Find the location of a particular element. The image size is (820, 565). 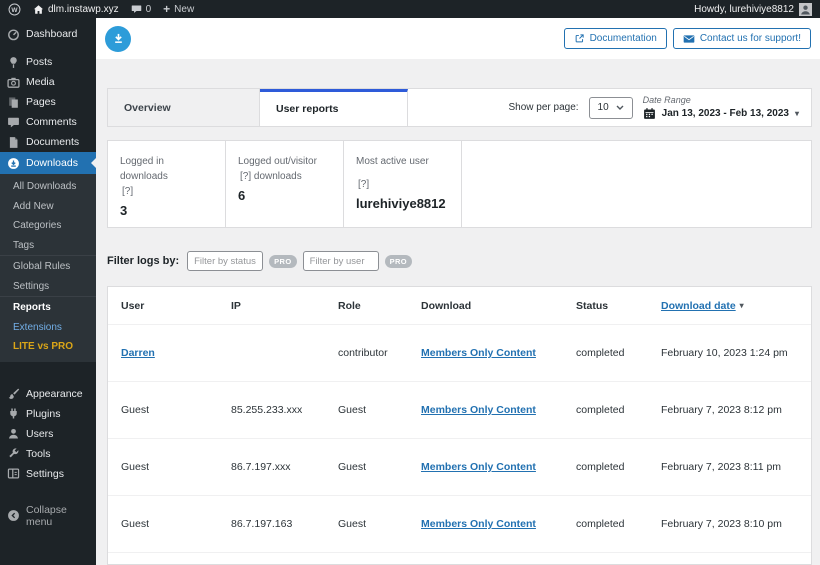

sidebar-item-label: Appearance is located at coordinates (54, 393).